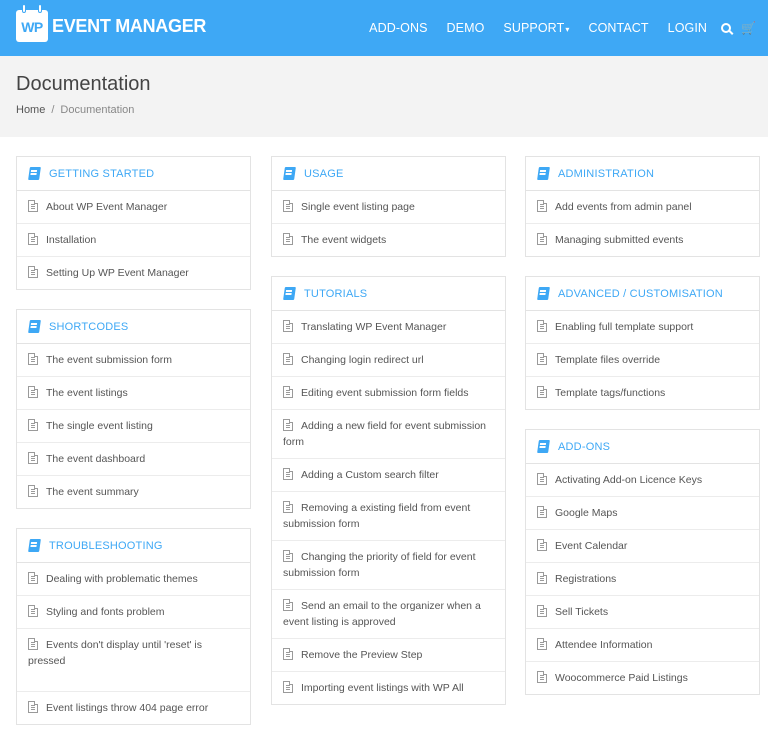  I want to click on nav-demo: DEMO, so click(466, 28).